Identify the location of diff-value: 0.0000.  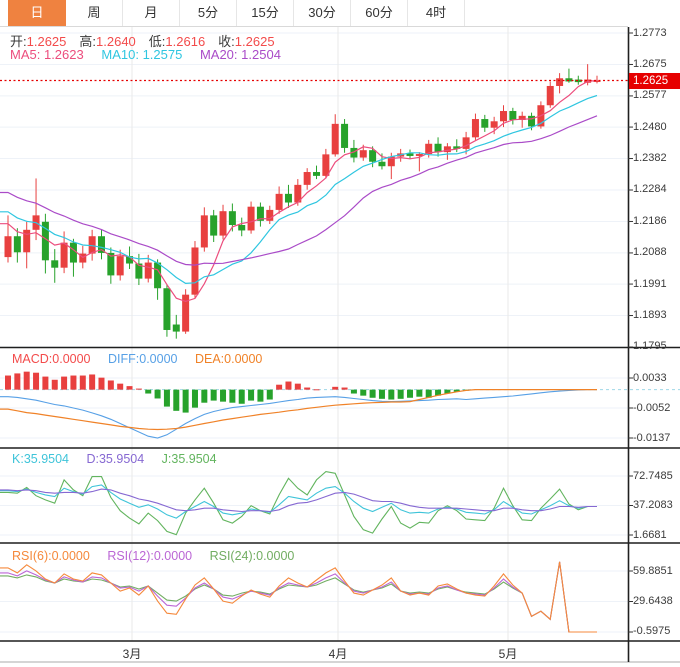
(158, 359).